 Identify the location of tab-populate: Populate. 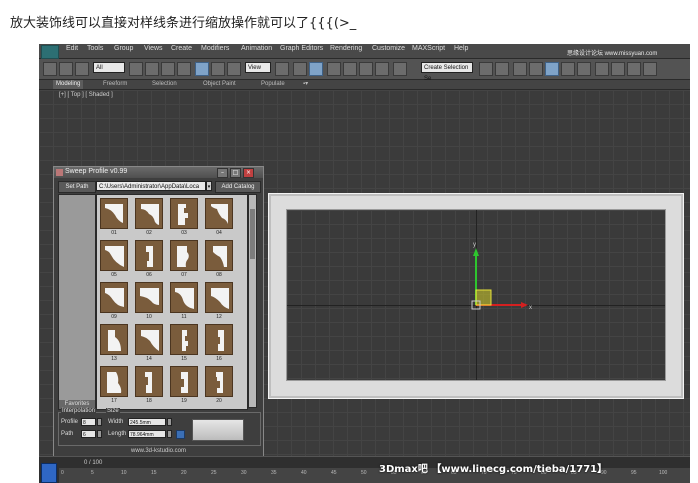
(273, 84).